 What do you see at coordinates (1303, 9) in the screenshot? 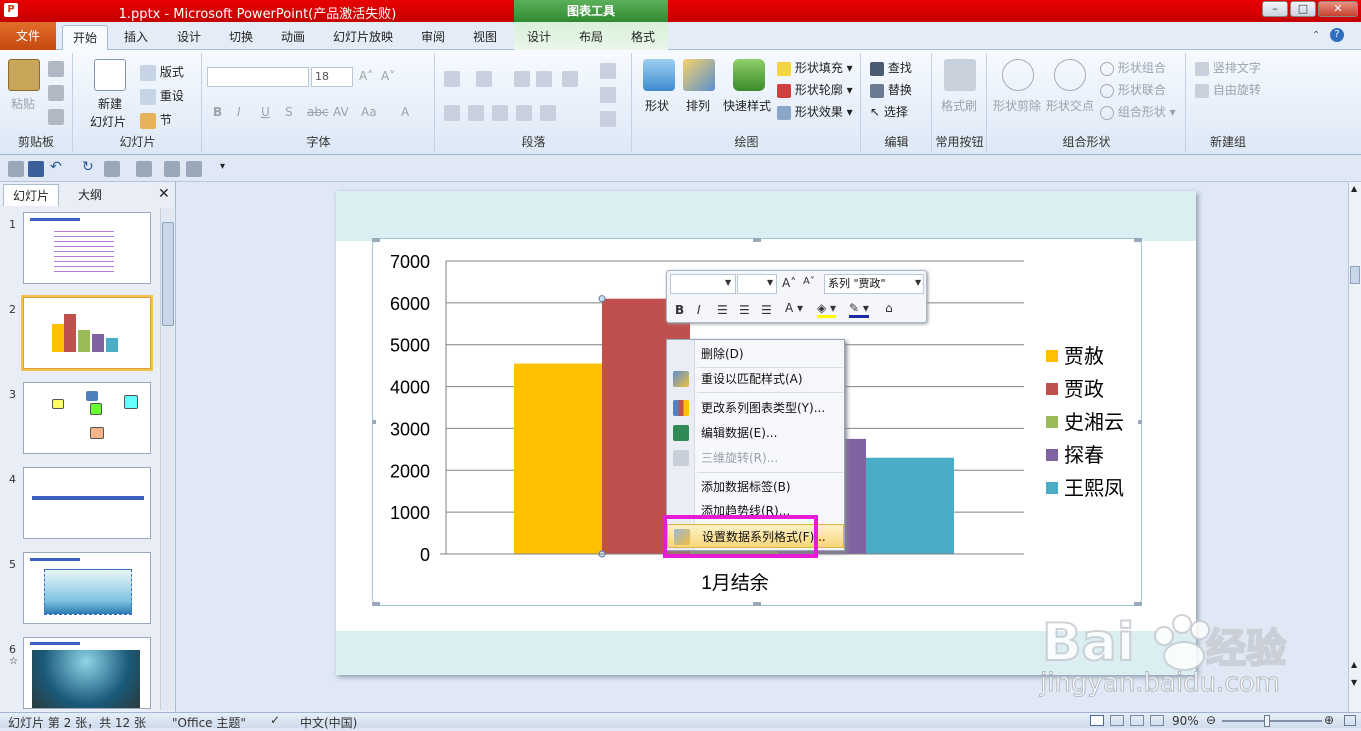
I see `maximize-button: □` at bounding box center [1303, 9].